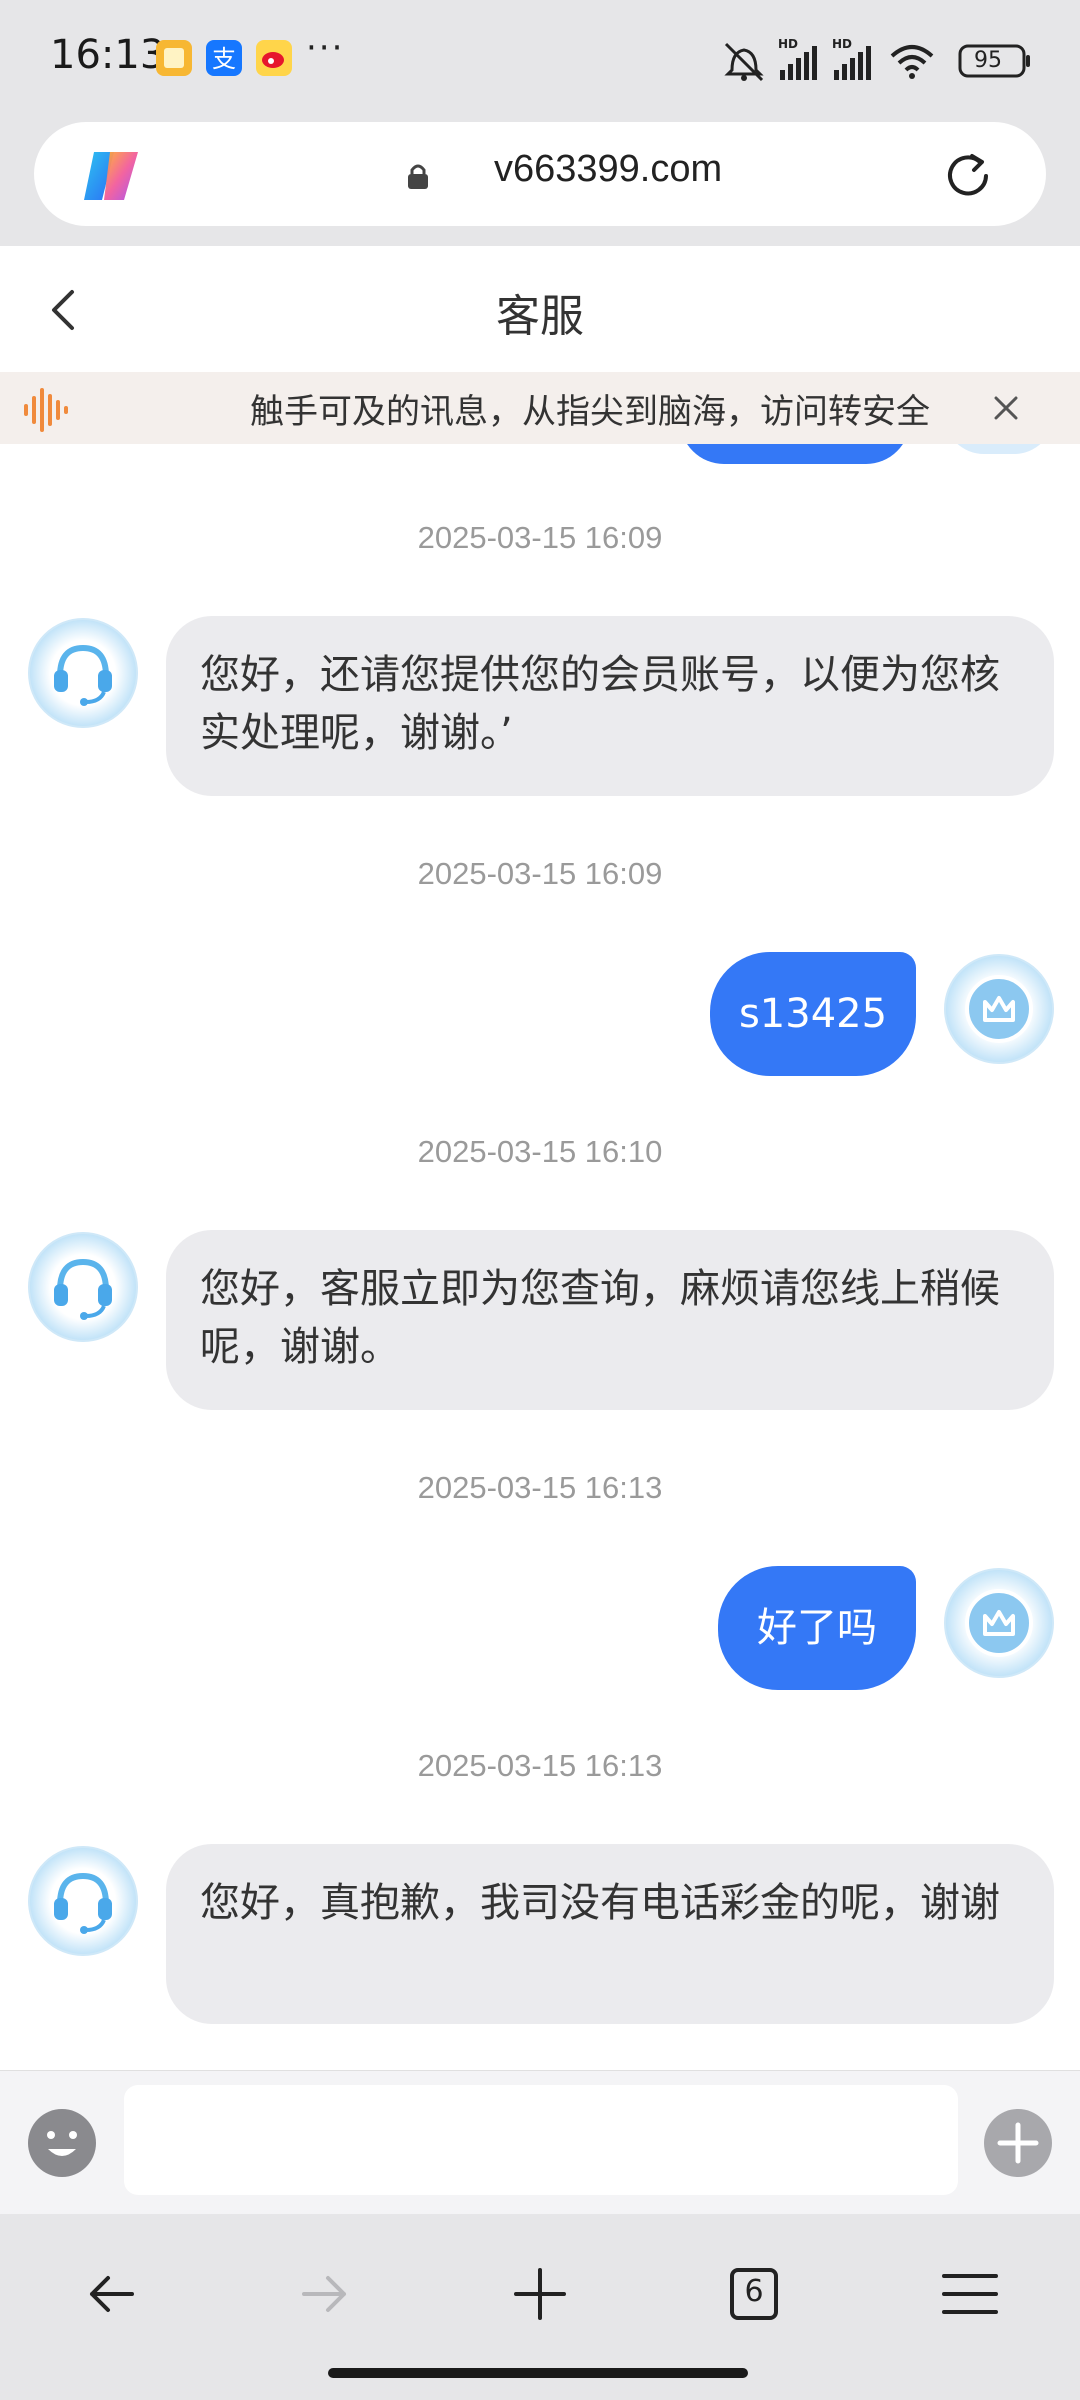 Image resolution: width=1080 pixels, height=2400 pixels. I want to click on message-input, so click(541, 2140).